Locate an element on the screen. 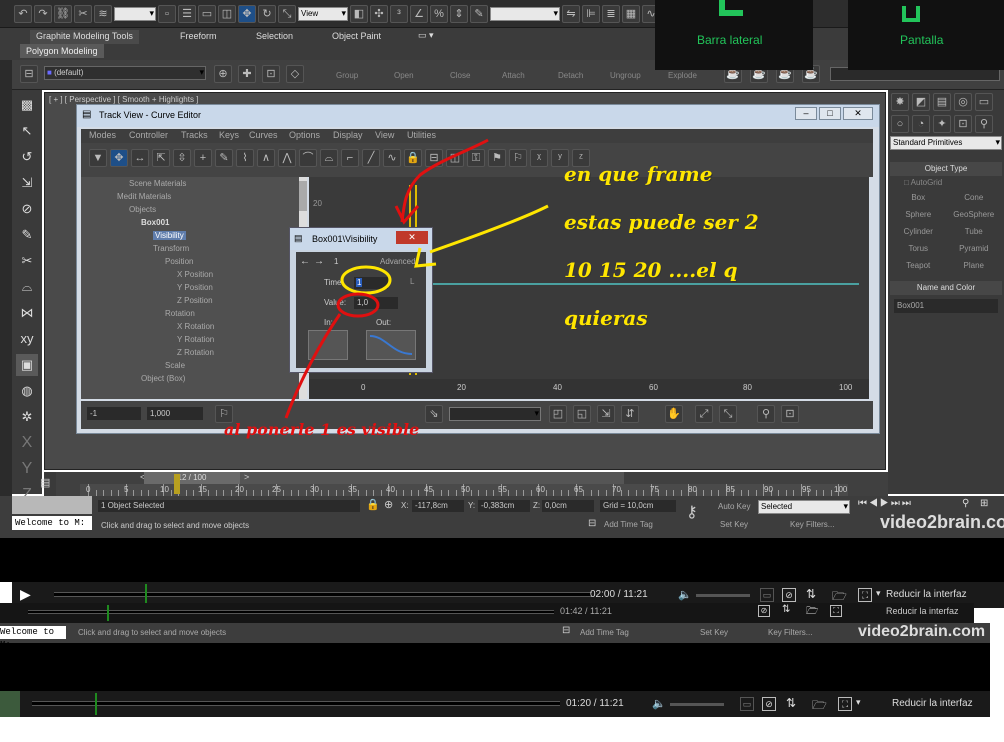 This screenshot has width=1004, height=742. red-arrowhead is located at coordinates (407, 215).